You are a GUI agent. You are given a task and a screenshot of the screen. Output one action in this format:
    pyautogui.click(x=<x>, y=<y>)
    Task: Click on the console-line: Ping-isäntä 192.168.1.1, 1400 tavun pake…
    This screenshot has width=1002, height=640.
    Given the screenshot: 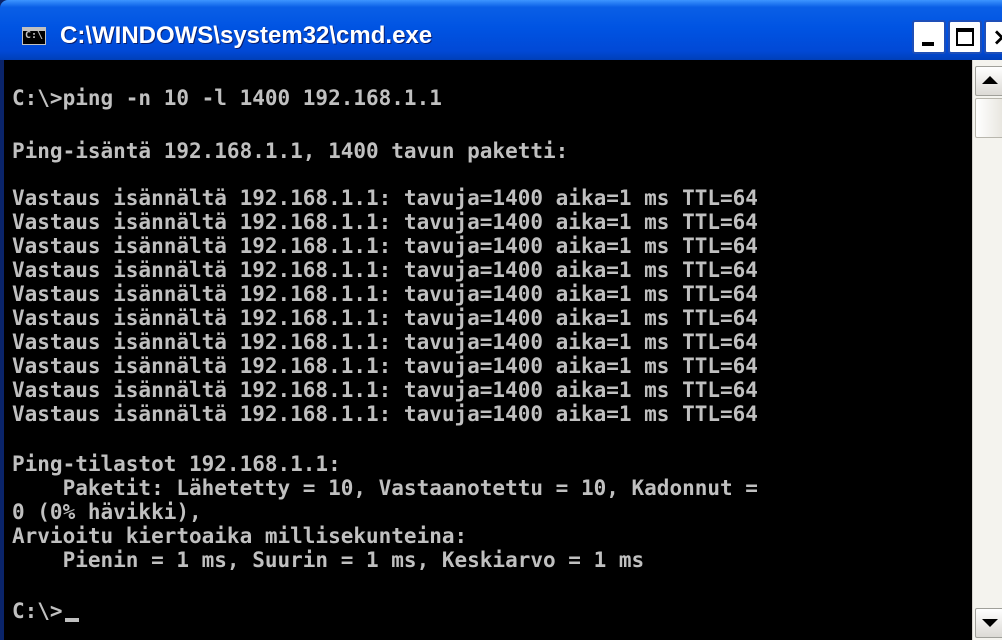 What is the action you would take?
    pyautogui.click(x=290, y=151)
    